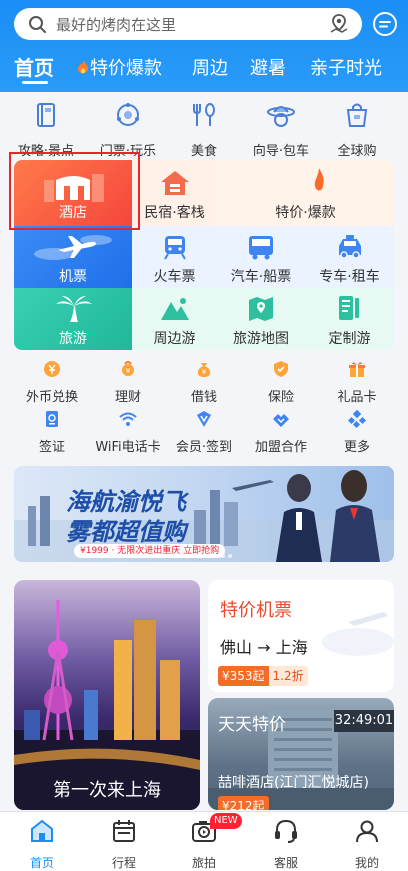  I want to click on shanghai-card-title: 第一次来上海, so click(107, 790).